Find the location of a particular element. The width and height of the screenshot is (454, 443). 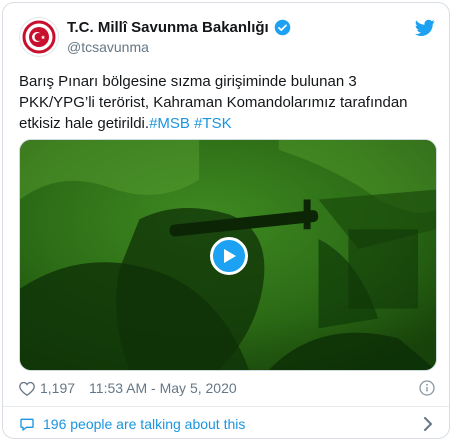

heart-icon is located at coordinates (27, 388).